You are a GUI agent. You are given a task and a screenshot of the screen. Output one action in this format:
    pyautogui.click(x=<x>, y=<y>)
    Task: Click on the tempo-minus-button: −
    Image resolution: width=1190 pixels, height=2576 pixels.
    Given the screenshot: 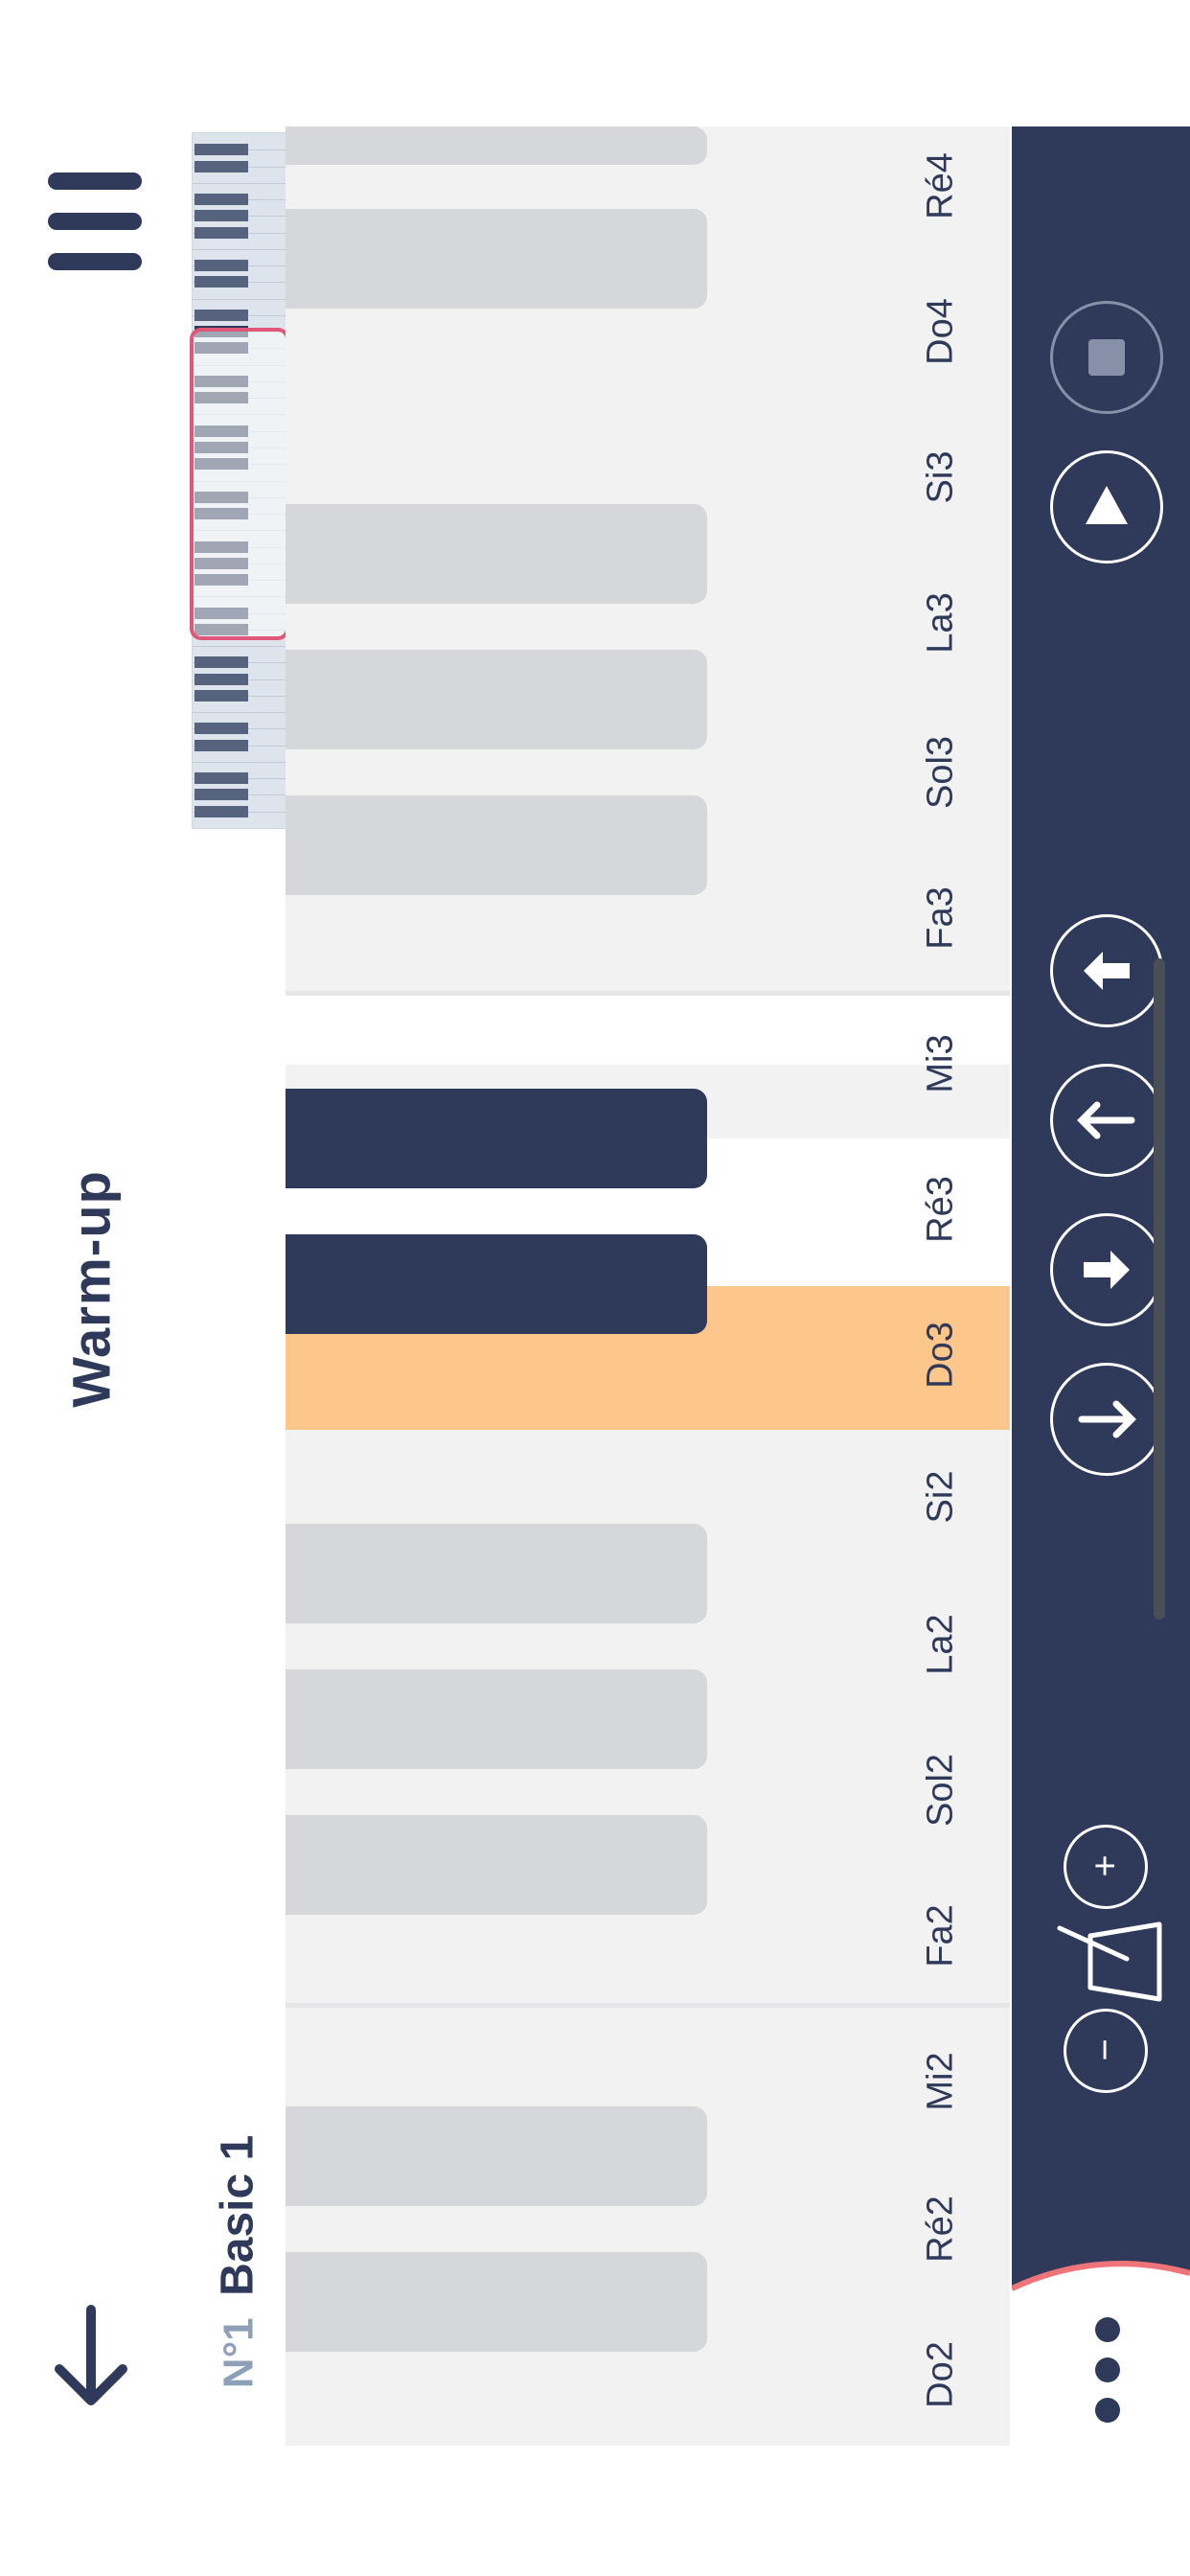 What is the action you would take?
    pyautogui.click(x=1106, y=2051)
    